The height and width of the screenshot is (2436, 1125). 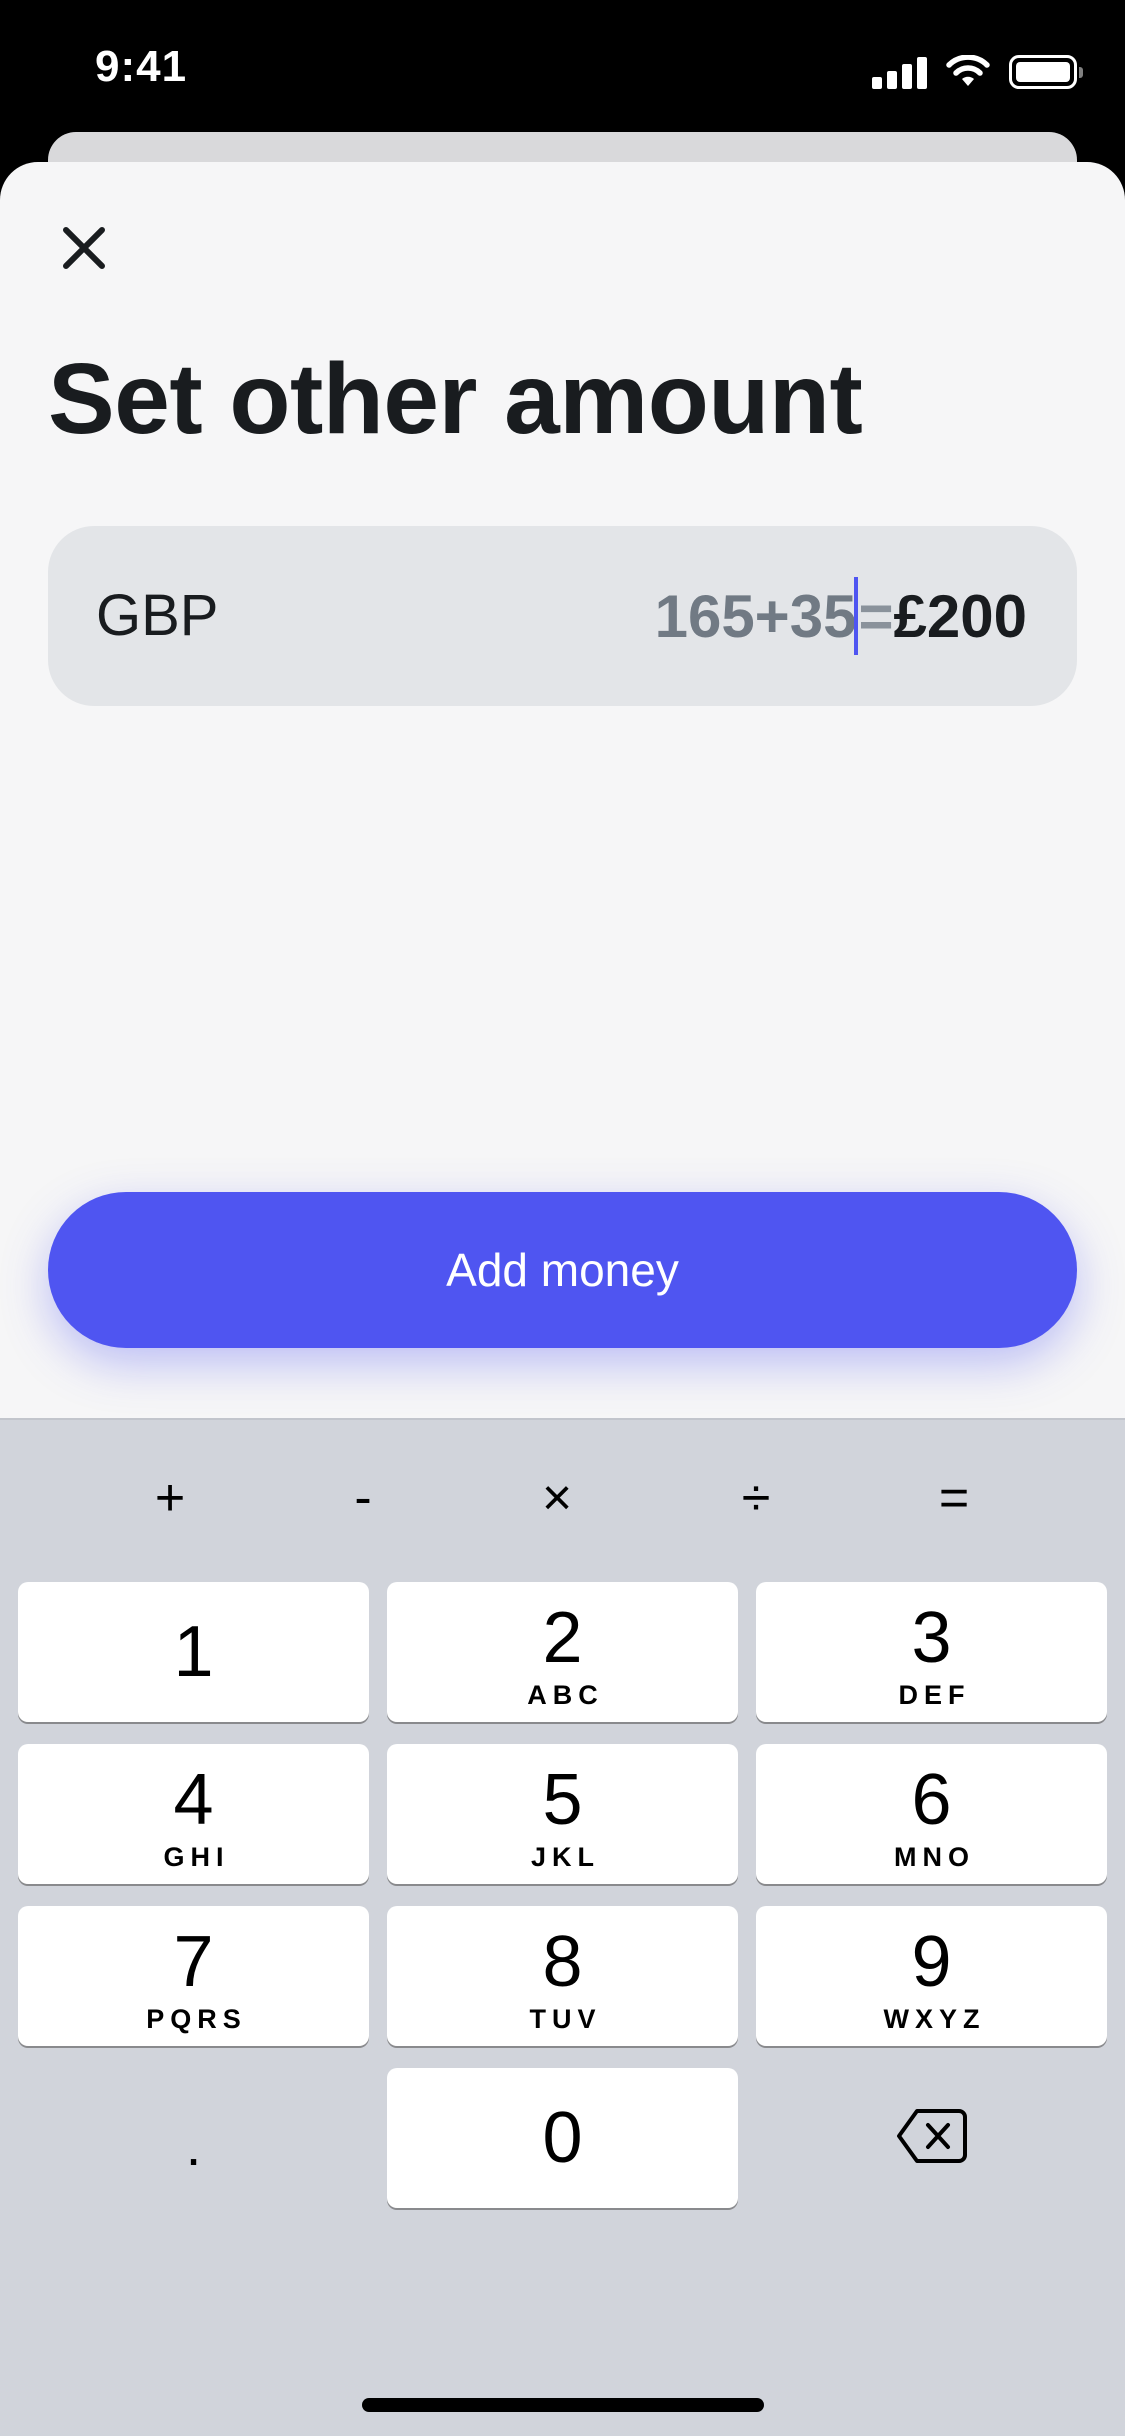 I want to click on amount-display: 165+35 = £200, so click(x=841, y=616).